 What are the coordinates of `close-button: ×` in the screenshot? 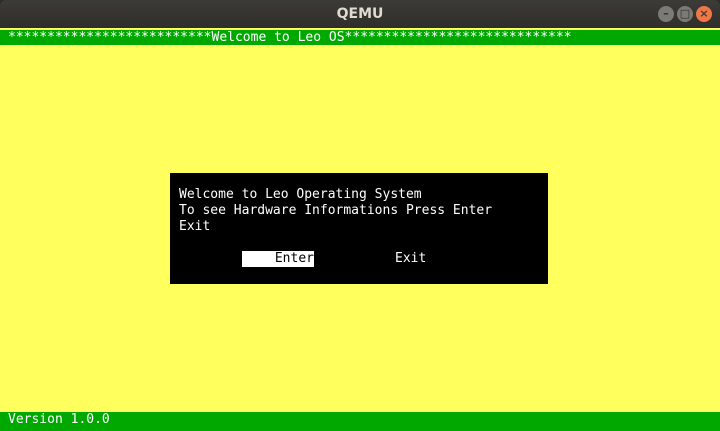 It's located at (704, 14).